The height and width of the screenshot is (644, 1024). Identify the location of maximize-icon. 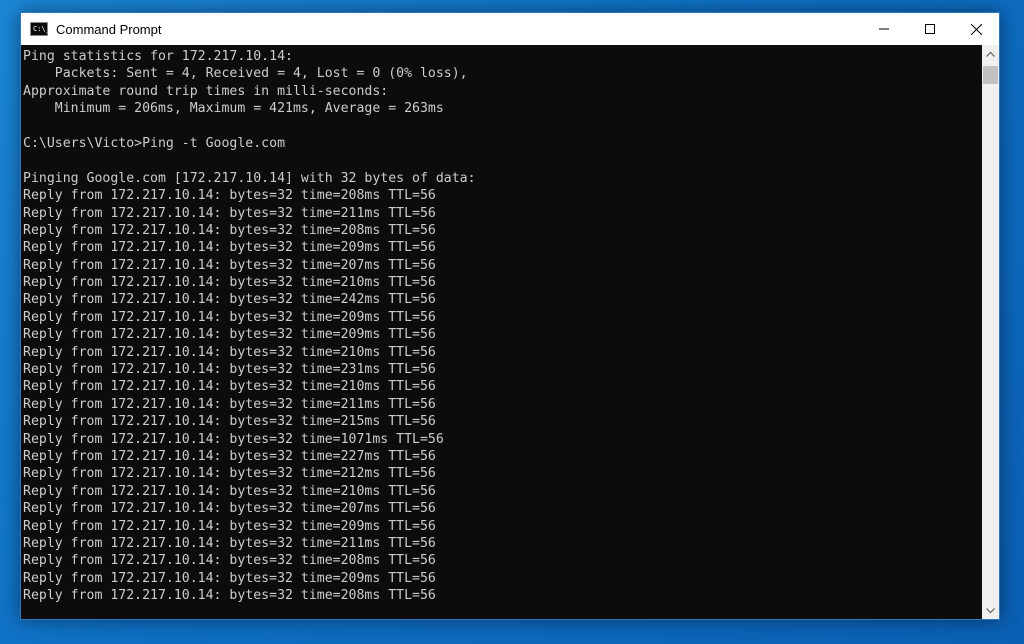
(930, 29).